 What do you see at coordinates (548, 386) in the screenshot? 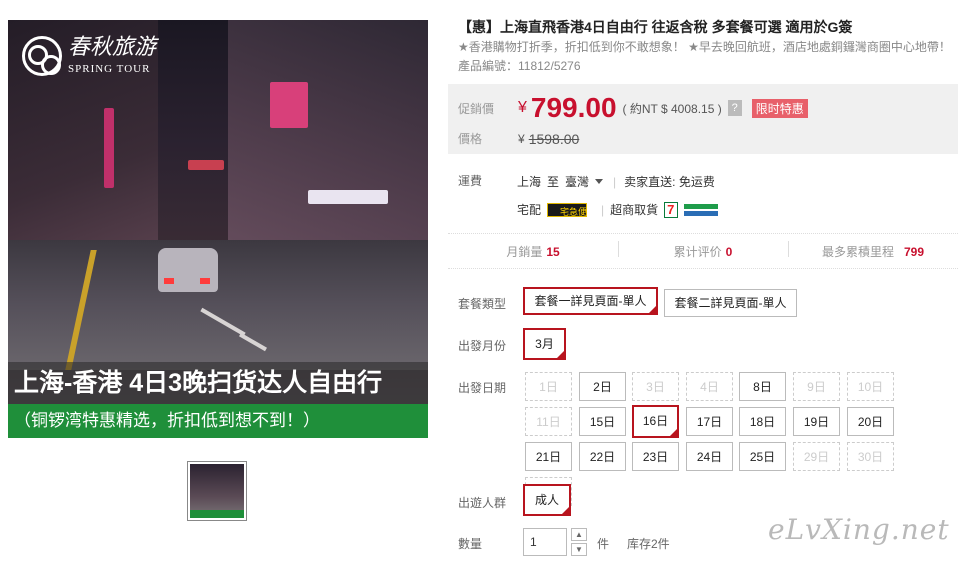
I see `date-option: 1日` at bounding box center [548, 386].